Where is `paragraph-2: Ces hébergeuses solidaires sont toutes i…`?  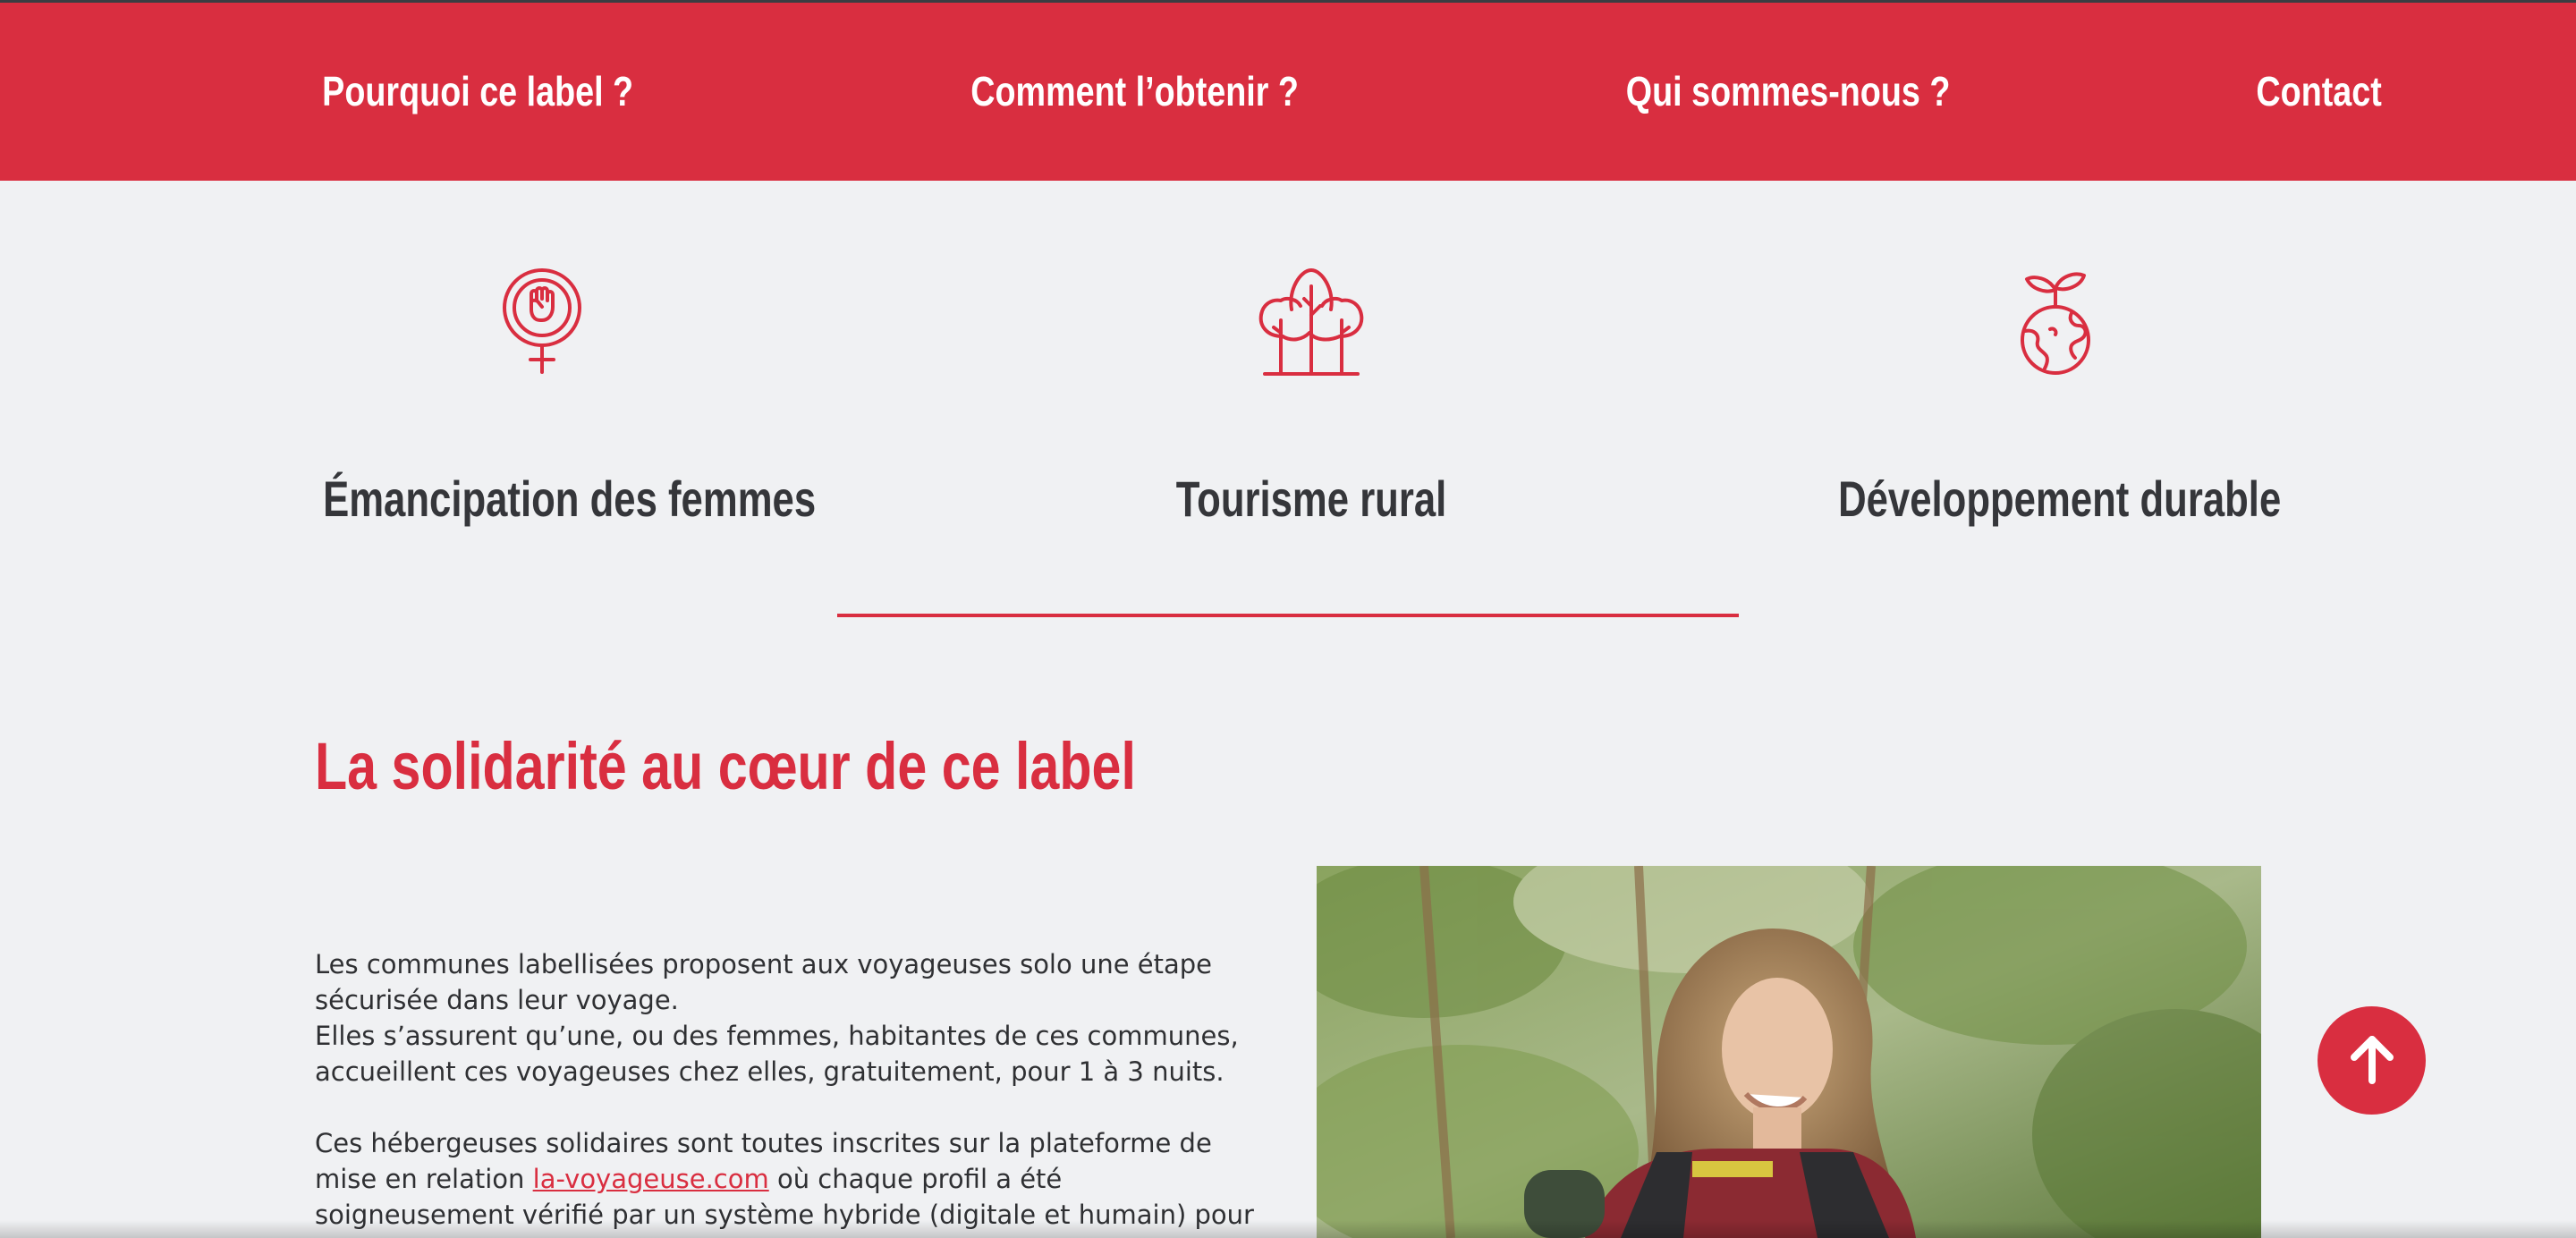 paragraph-2: Ces hébergeuses solidaires sont toutes i… is located at coordinates (789, 1181).